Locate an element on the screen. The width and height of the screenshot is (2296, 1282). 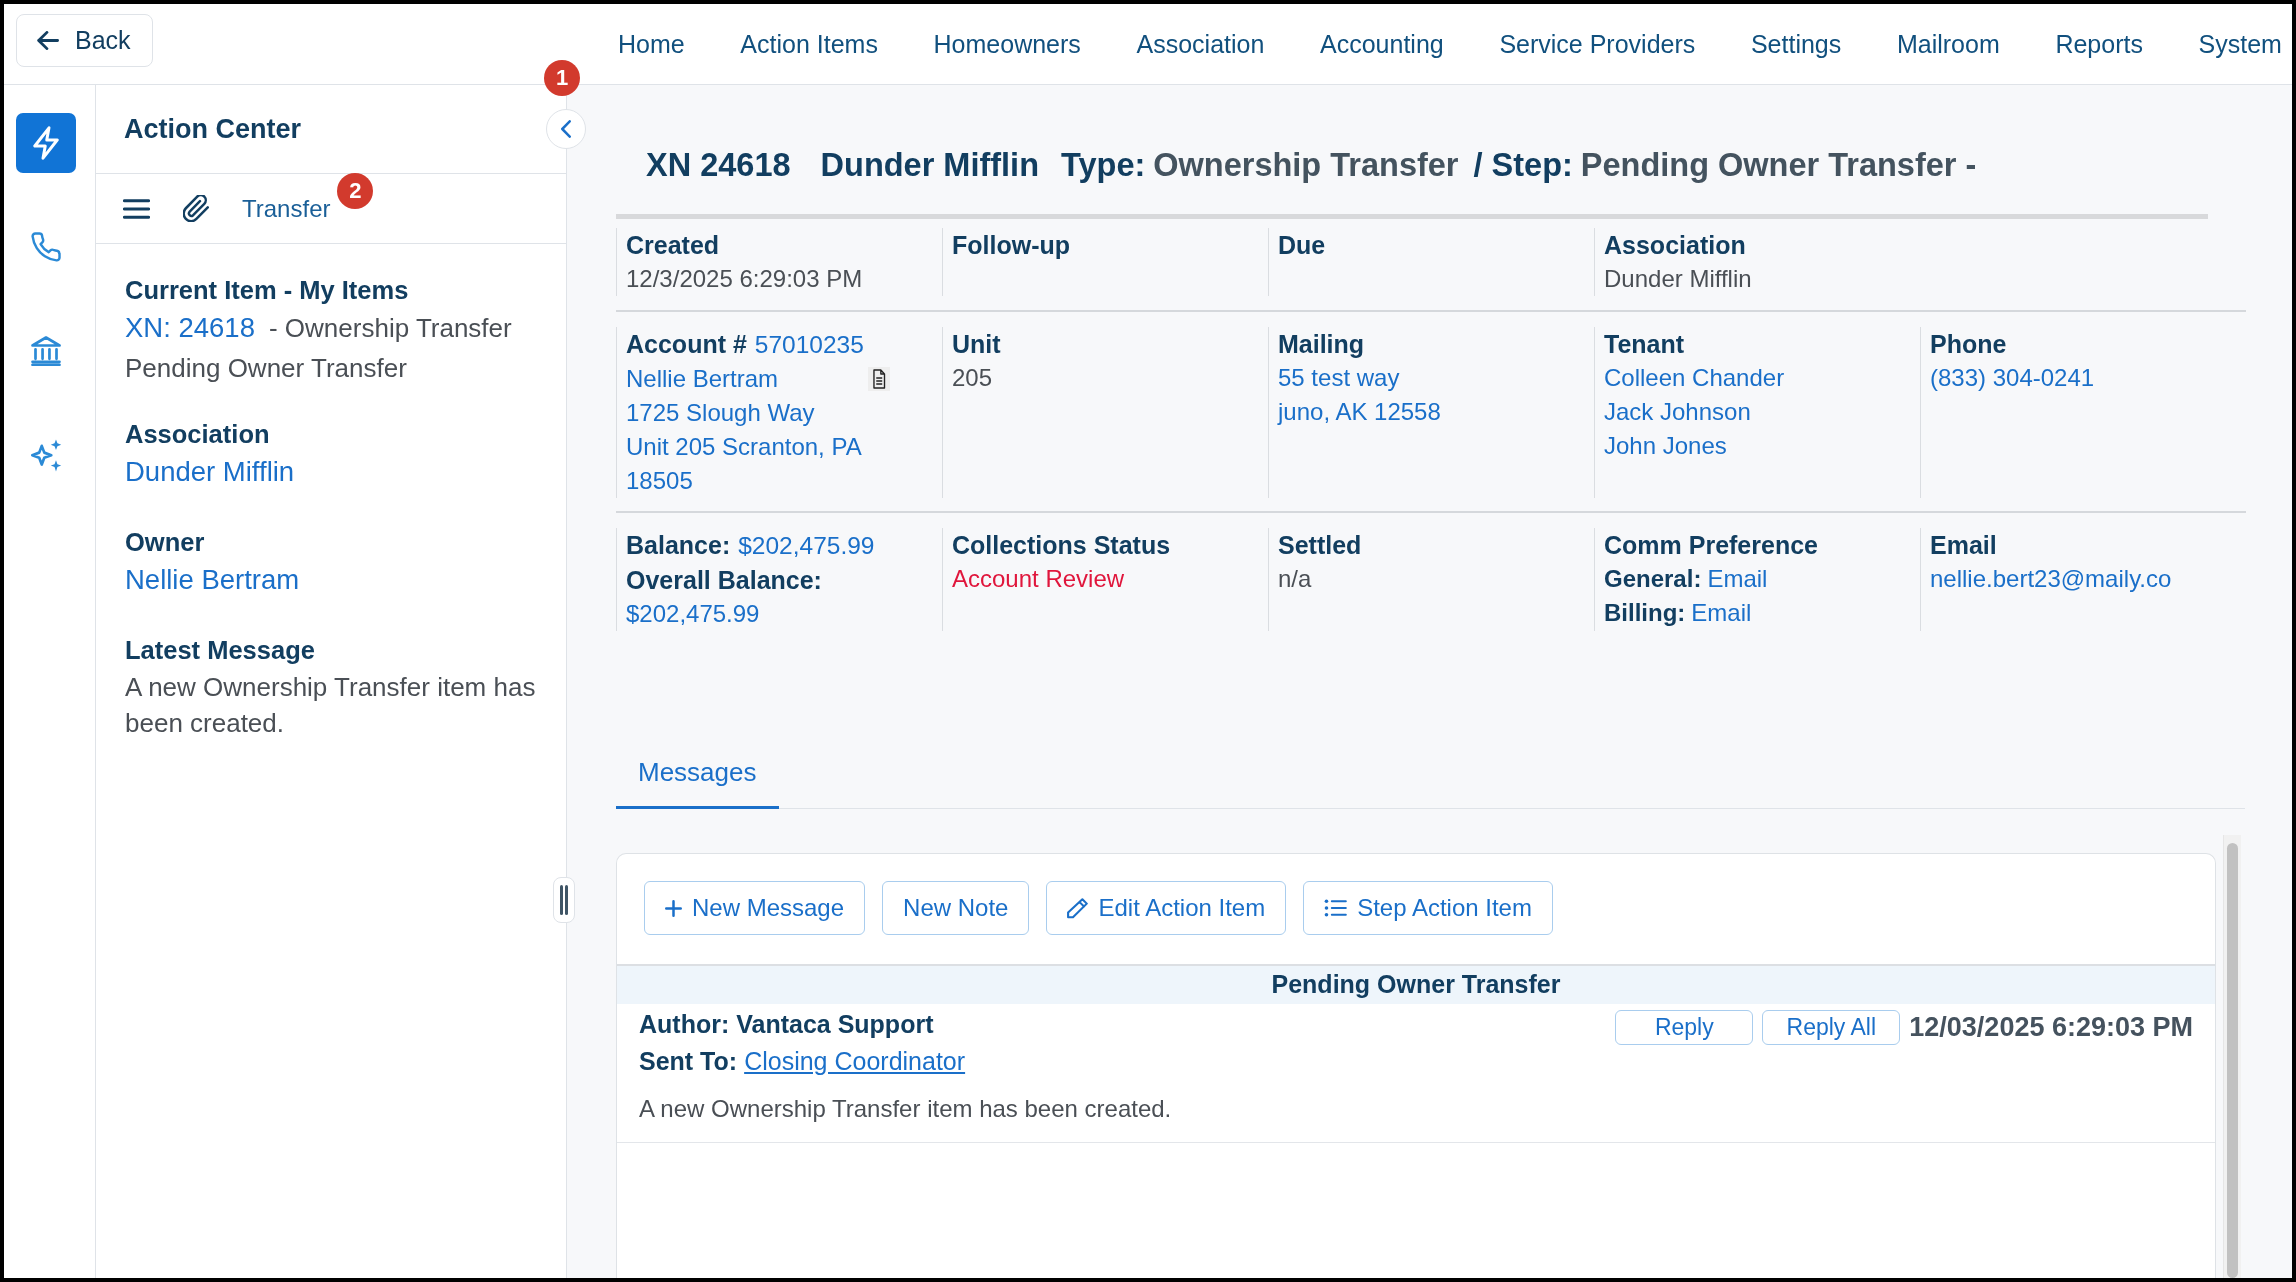
section-heading: Association is located at coordinates (198, 434).